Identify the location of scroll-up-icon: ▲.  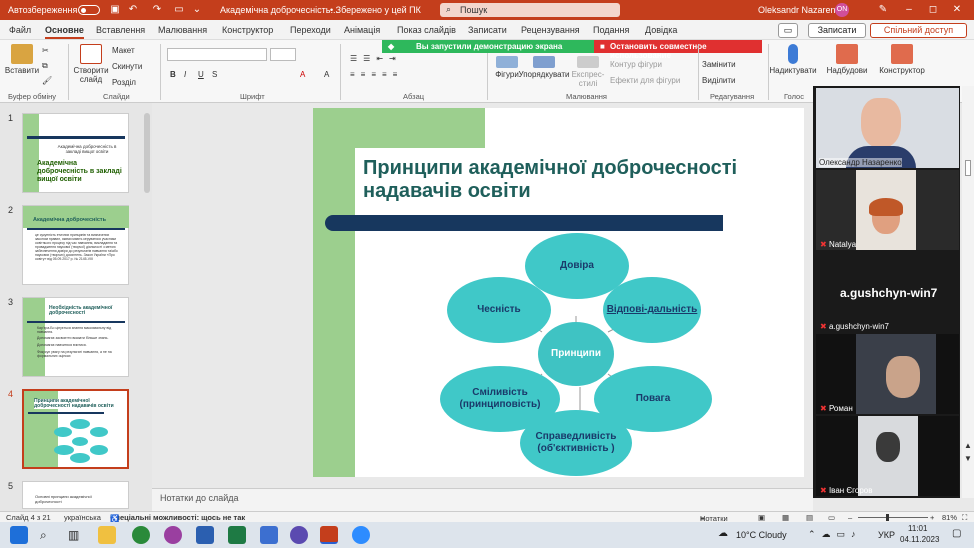
(968, 445).